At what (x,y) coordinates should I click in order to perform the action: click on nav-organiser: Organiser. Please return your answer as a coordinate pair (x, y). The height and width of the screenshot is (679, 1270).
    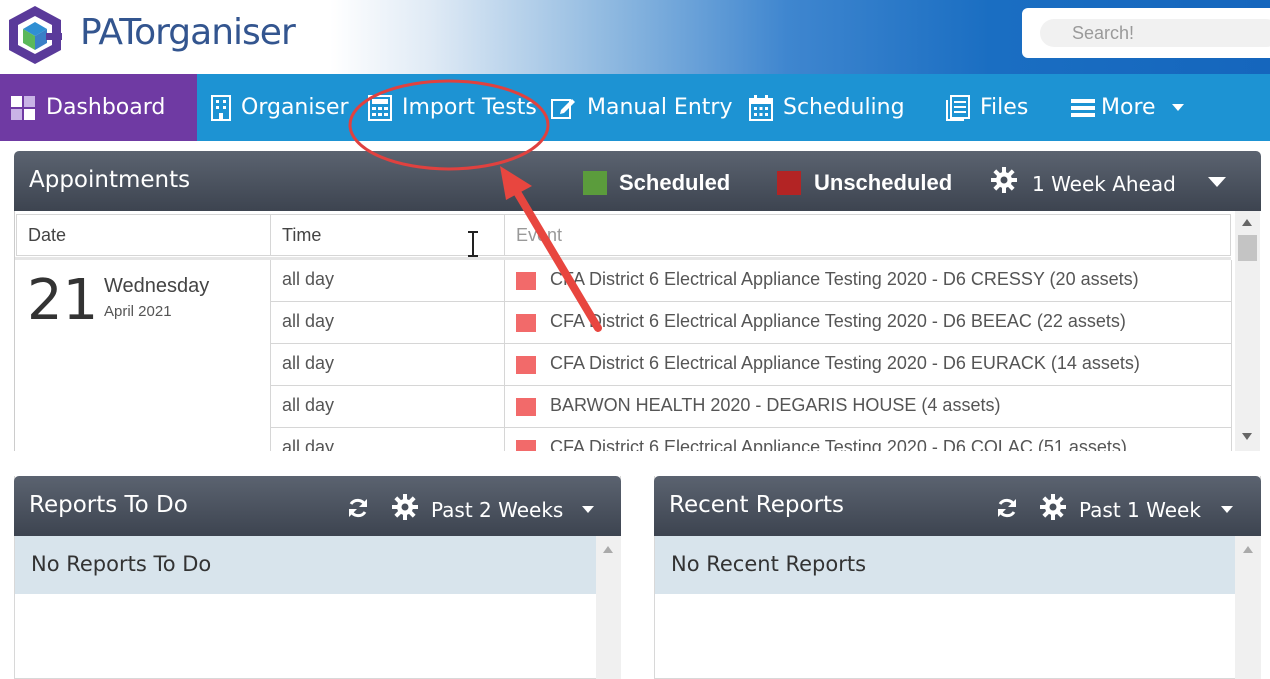
    Looking at the image, I should click on (280, 107).